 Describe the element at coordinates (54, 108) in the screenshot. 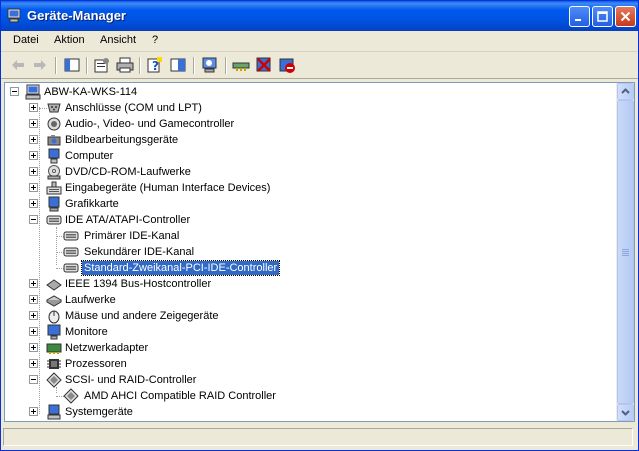

I see `port-icon` at that location.